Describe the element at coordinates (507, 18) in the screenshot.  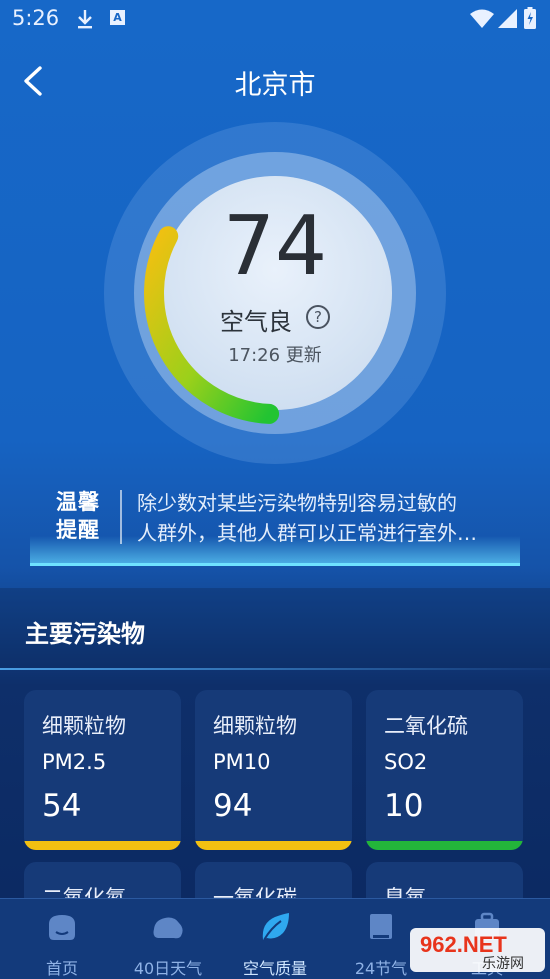
I see `signal-icon` at that location.